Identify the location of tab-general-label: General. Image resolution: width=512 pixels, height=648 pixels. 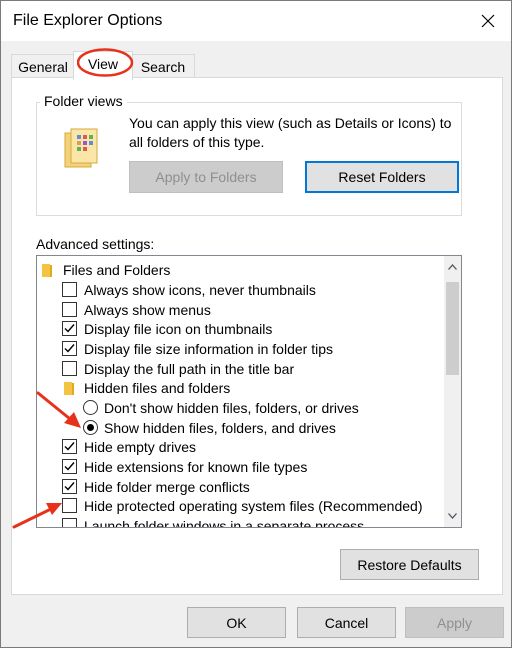
(43, 67).